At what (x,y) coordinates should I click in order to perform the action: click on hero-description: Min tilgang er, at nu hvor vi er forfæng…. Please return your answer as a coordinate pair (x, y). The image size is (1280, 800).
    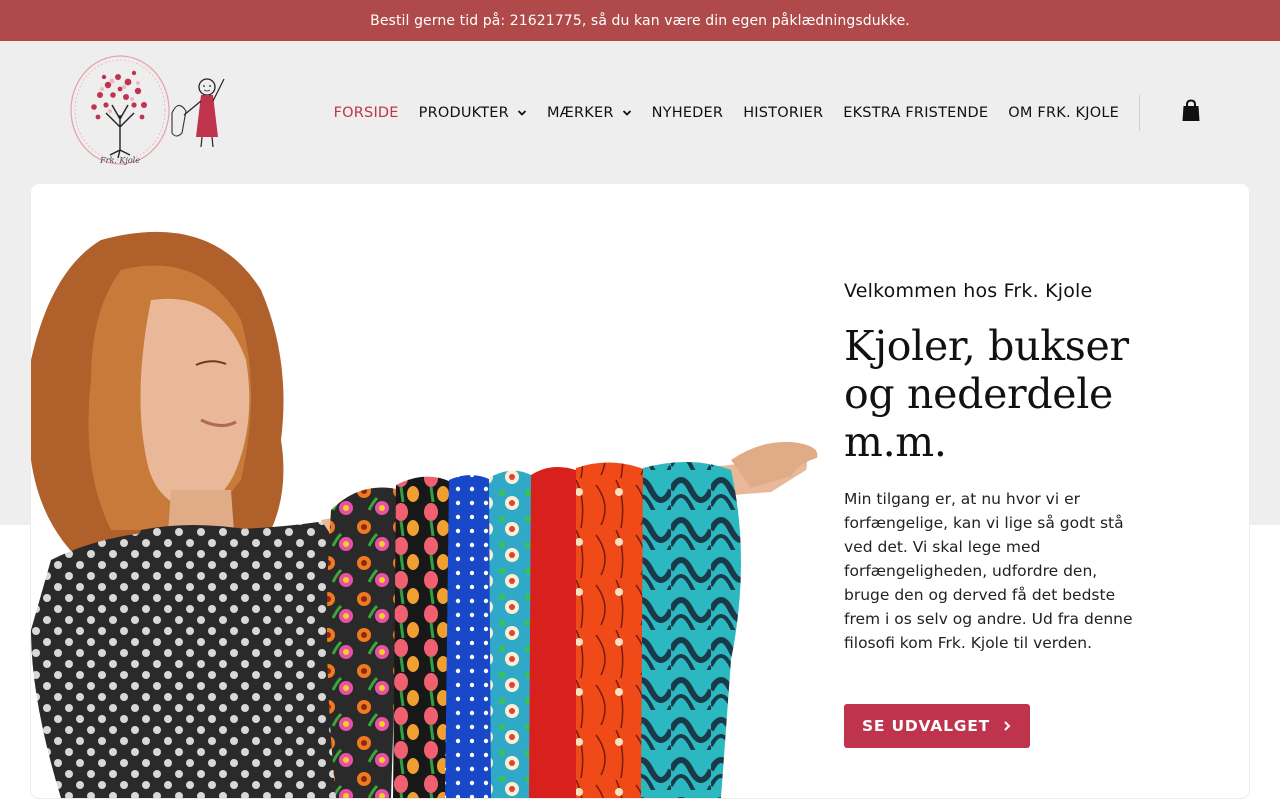
    Looking at the image, I should click on (988, 571).